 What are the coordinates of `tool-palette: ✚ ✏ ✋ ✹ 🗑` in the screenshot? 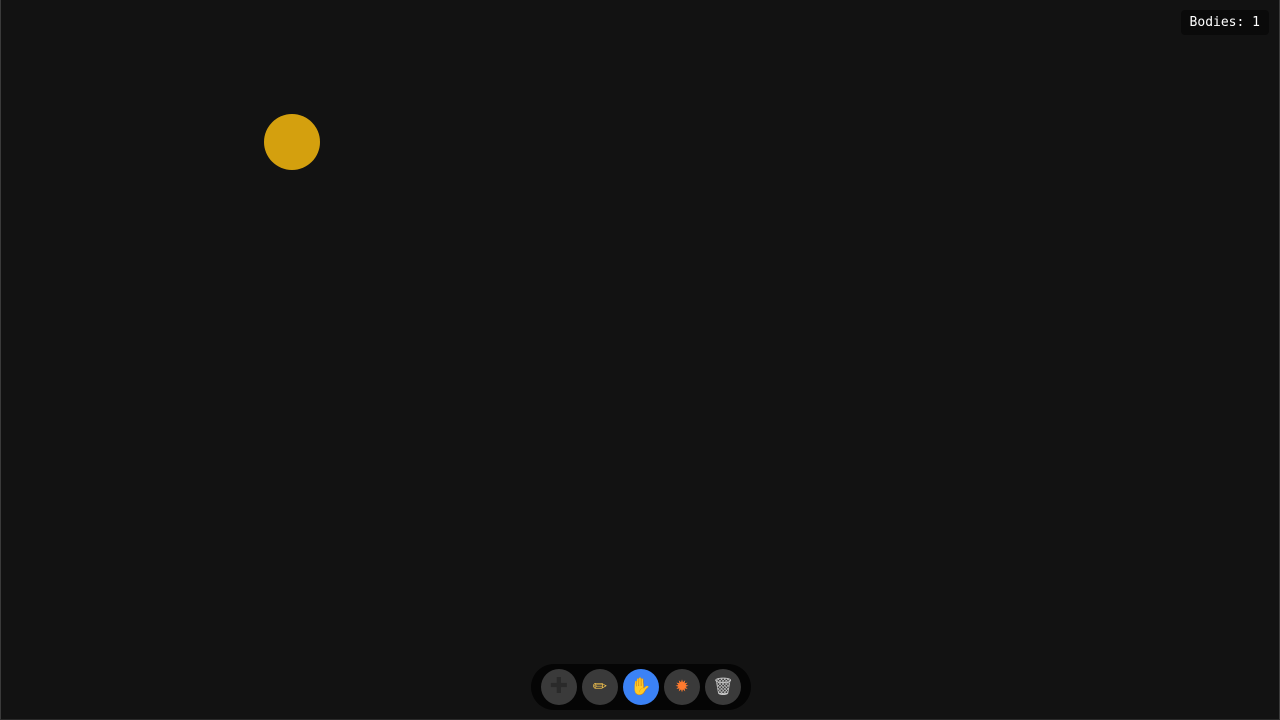 It's located at (641, 687).